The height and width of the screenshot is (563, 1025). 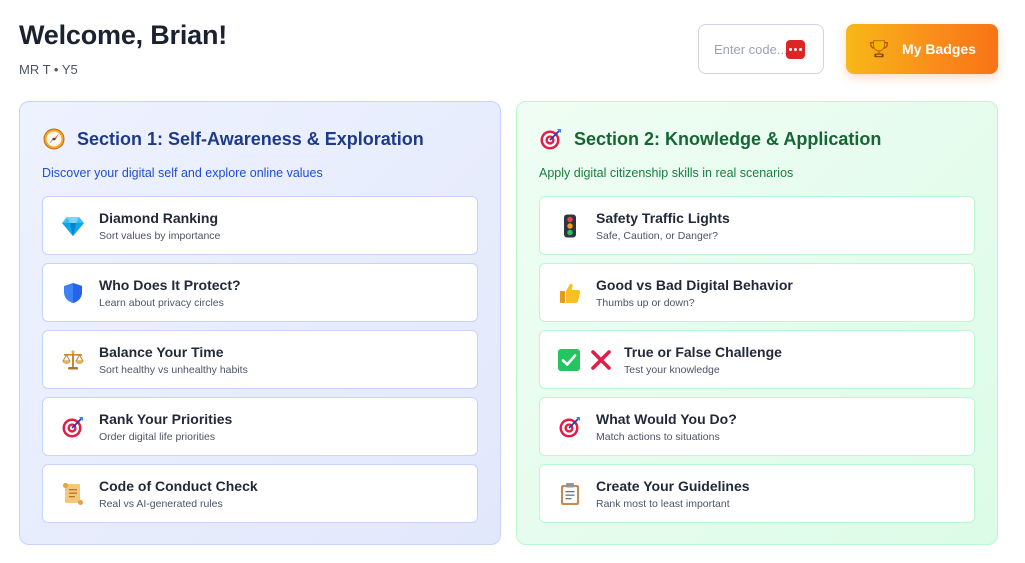 I want to click on cross-mark-icon, so click(x=601, y=359).